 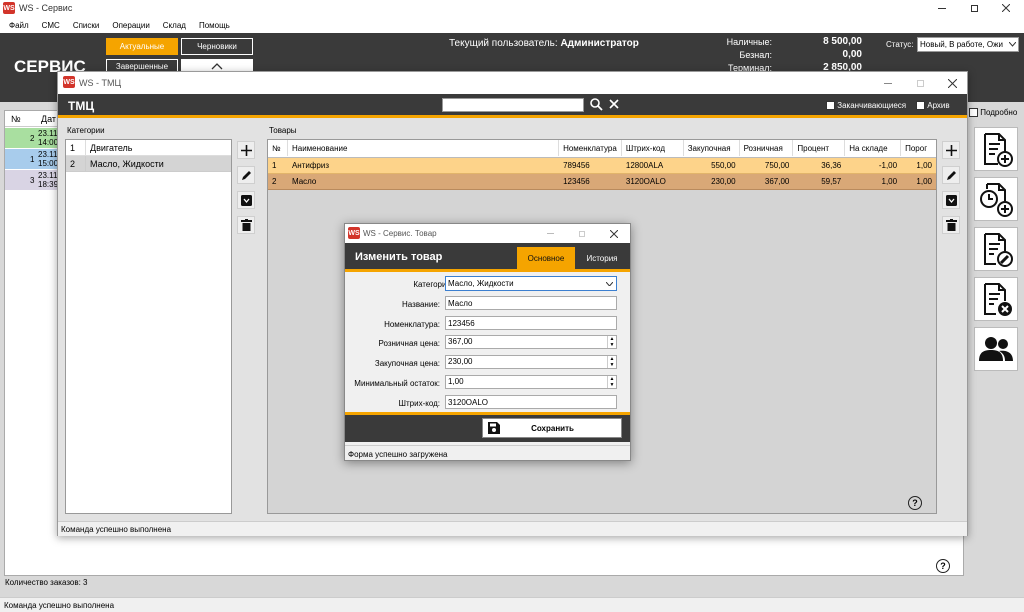 What do you see at coordinates (246, 150) in the screenshot?
I see `add-category-button` at bounding box center [246, 150].